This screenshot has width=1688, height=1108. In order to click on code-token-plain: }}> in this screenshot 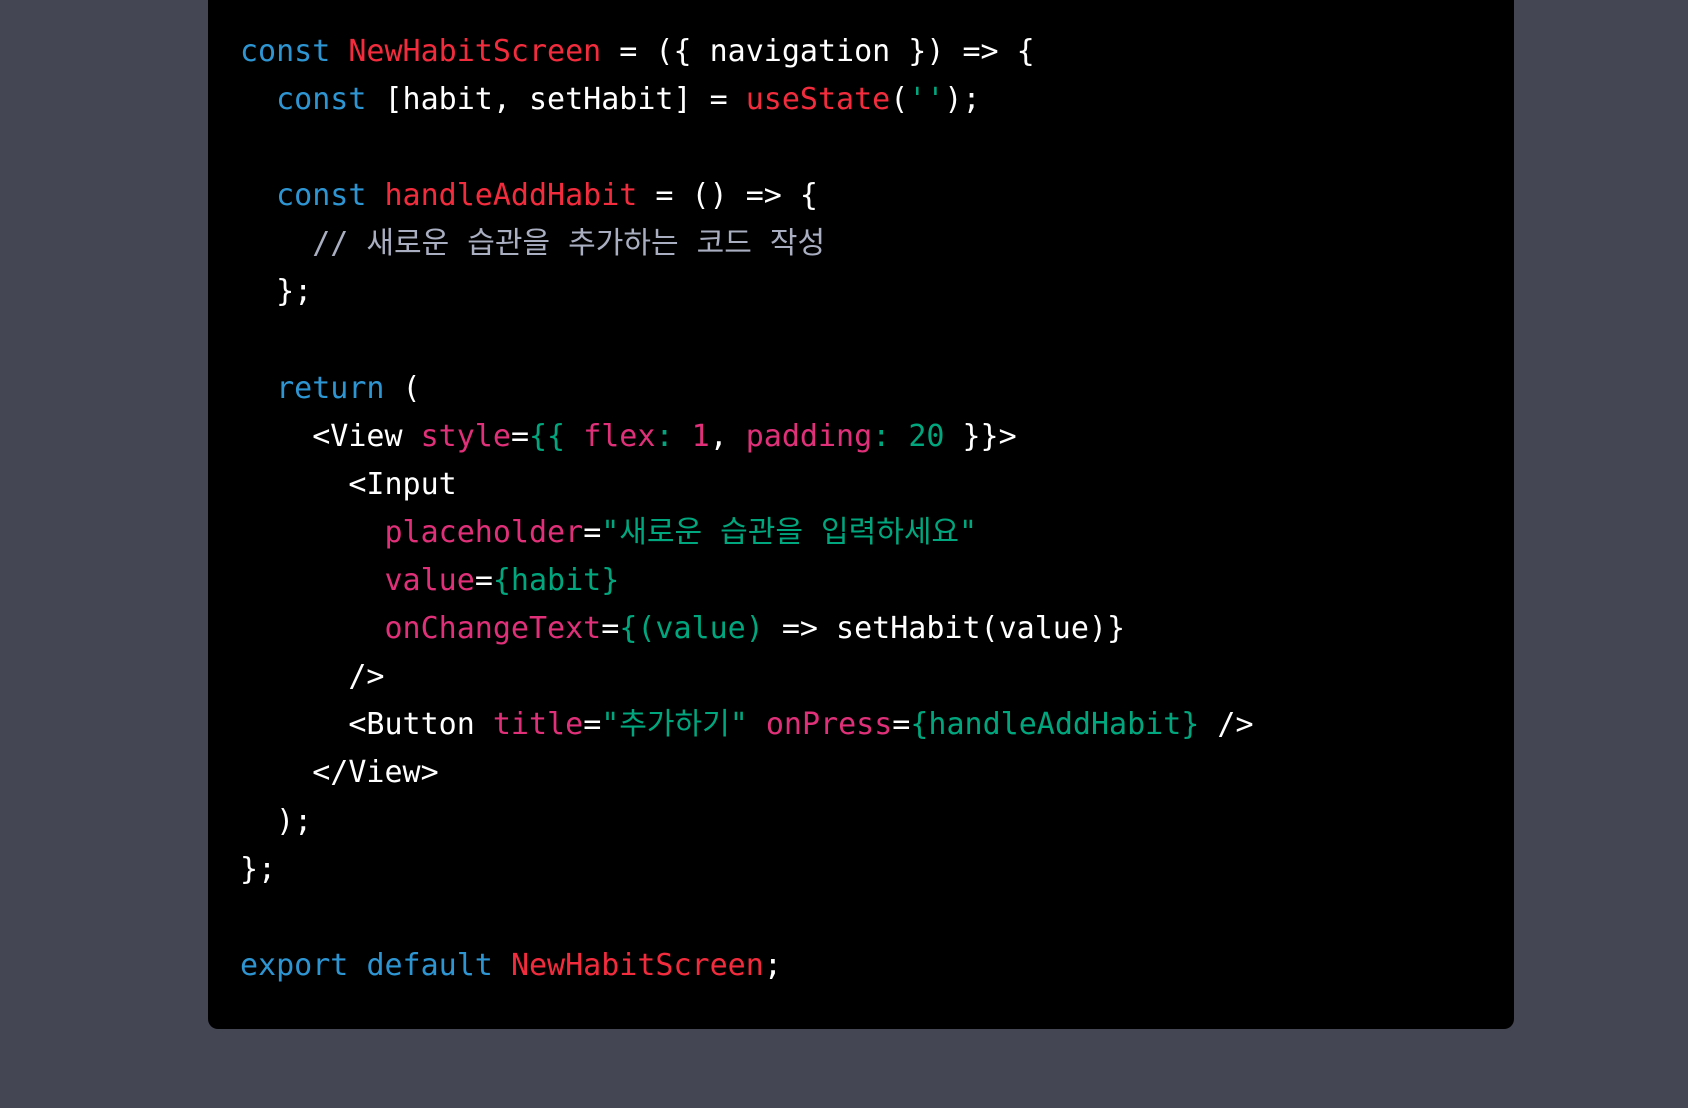, I will do `click(980, 436)`.